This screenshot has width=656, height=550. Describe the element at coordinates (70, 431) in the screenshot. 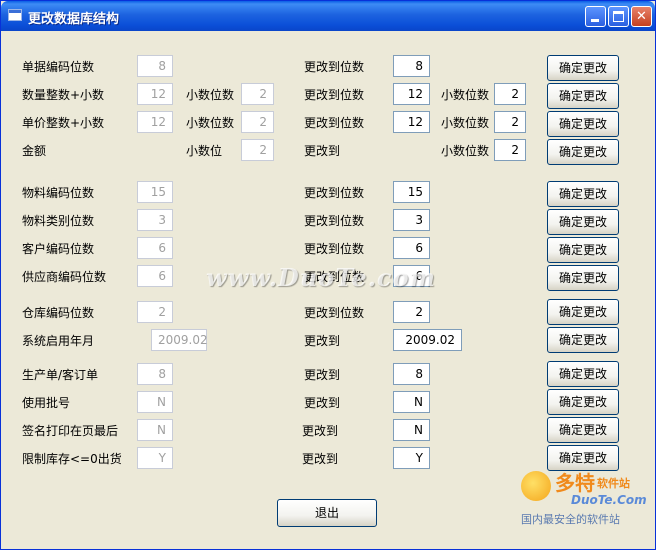

I see `row-label: 签名打印在页最后` at that location.